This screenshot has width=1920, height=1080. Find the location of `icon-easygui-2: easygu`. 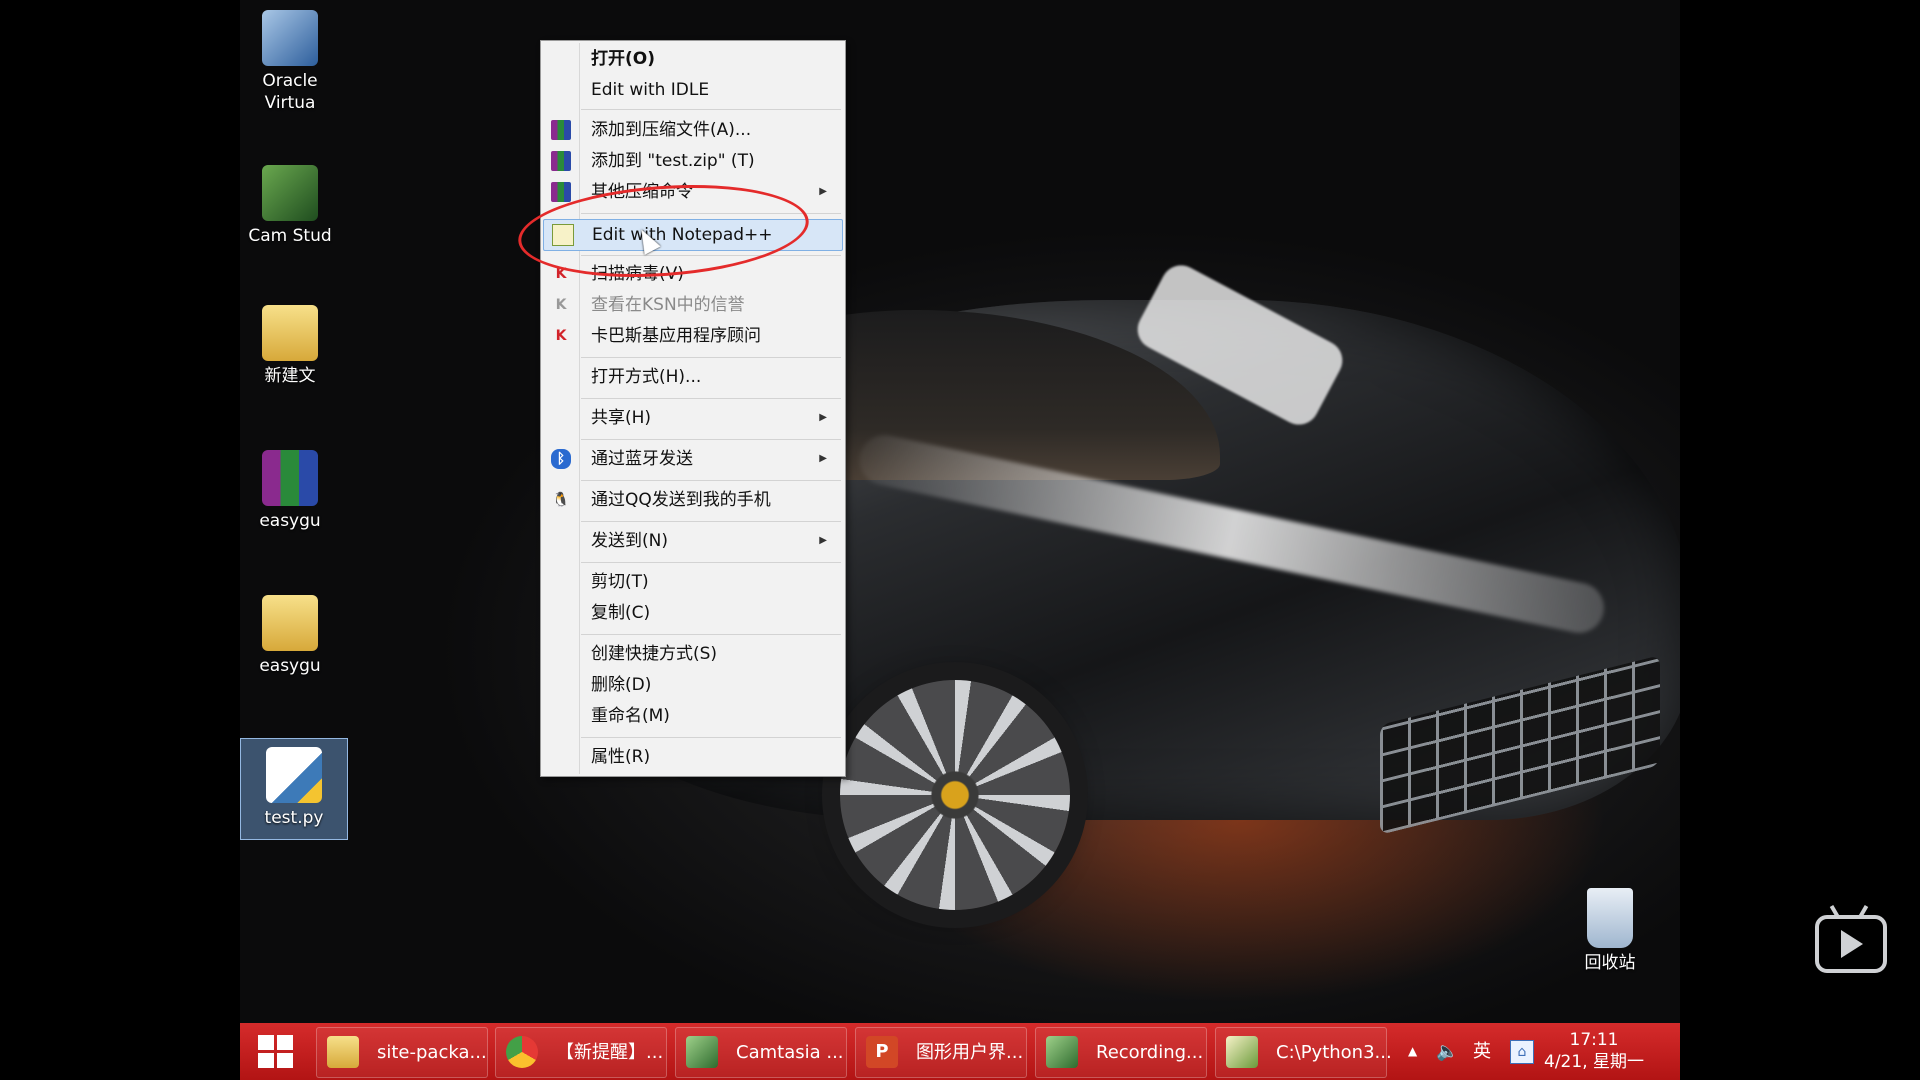

icon-easygui-2: easygu is located at coordinates (290, 636).